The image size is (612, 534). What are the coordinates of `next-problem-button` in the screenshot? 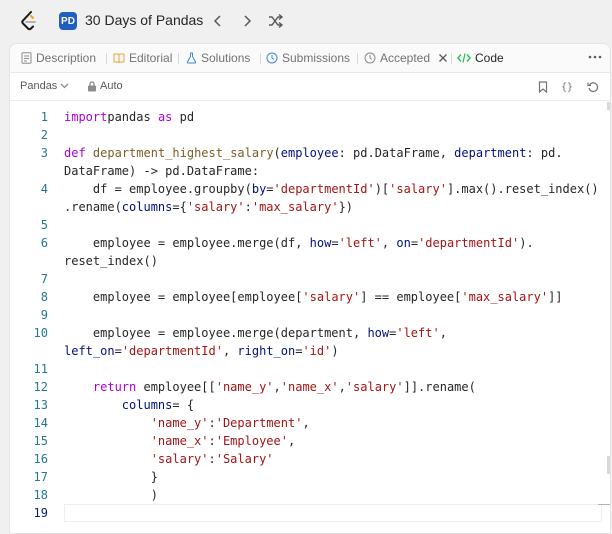 It's located at (247, 21).